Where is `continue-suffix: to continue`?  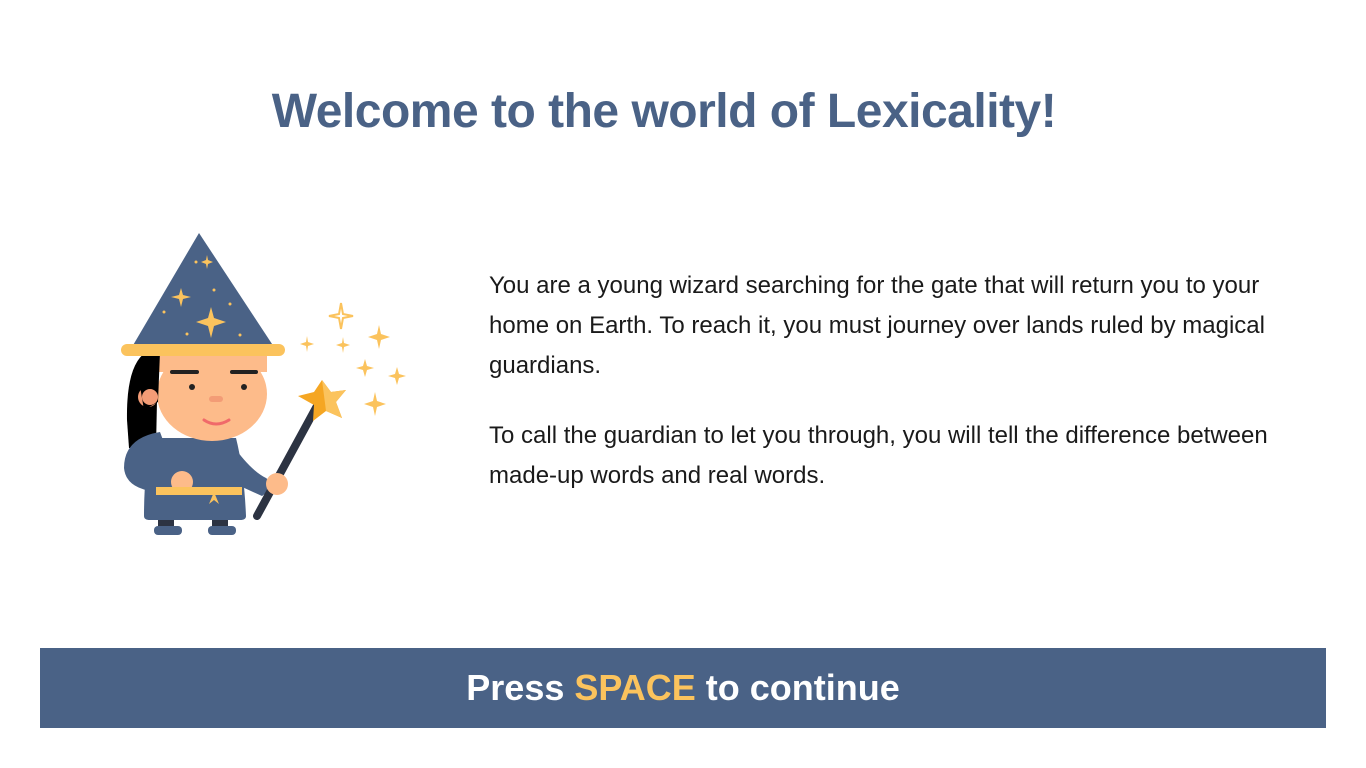
continue-suffix: to continue is located at coordinates (802, 687).